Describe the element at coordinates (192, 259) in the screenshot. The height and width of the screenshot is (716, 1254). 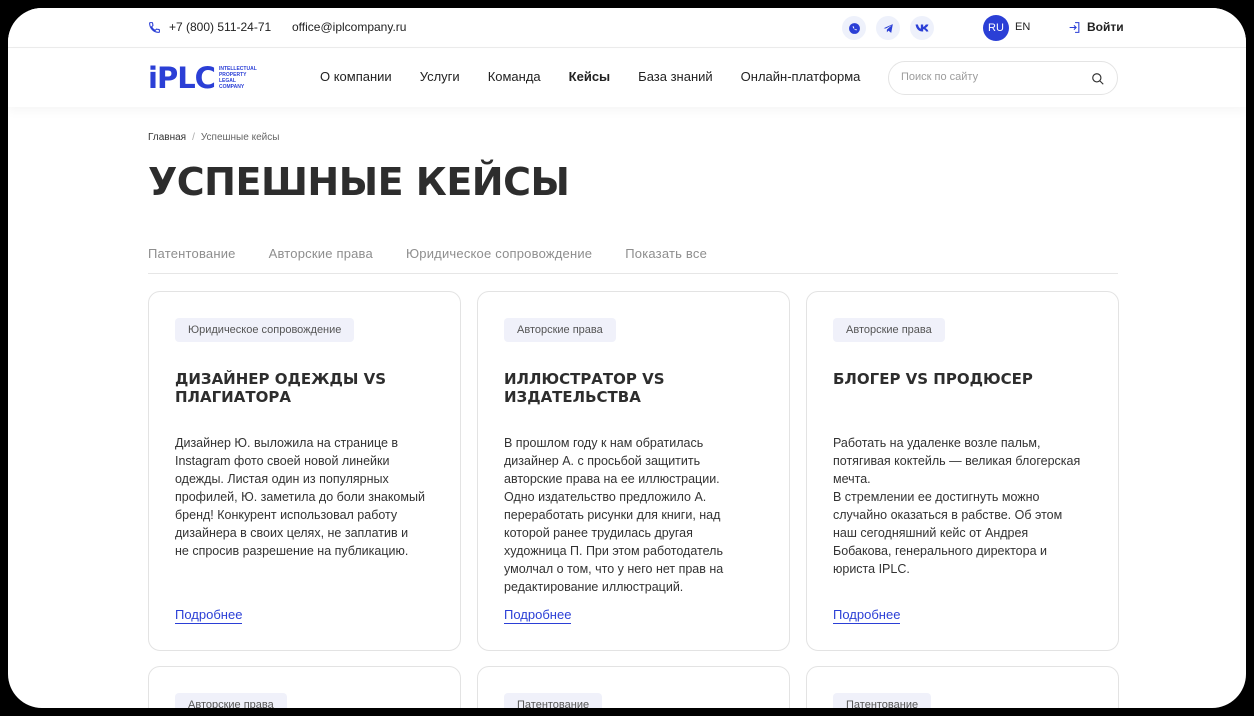
I see `filter-patents: Патентование` at that location.